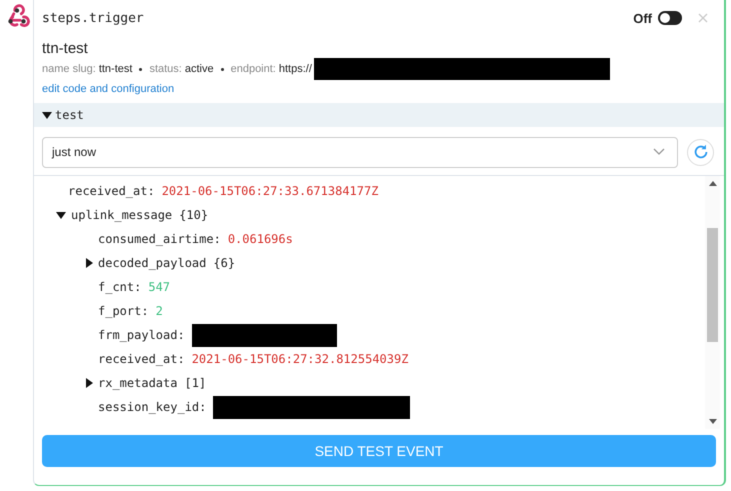  I want to click on tree-key: decoded_payload, so click(152, 263).